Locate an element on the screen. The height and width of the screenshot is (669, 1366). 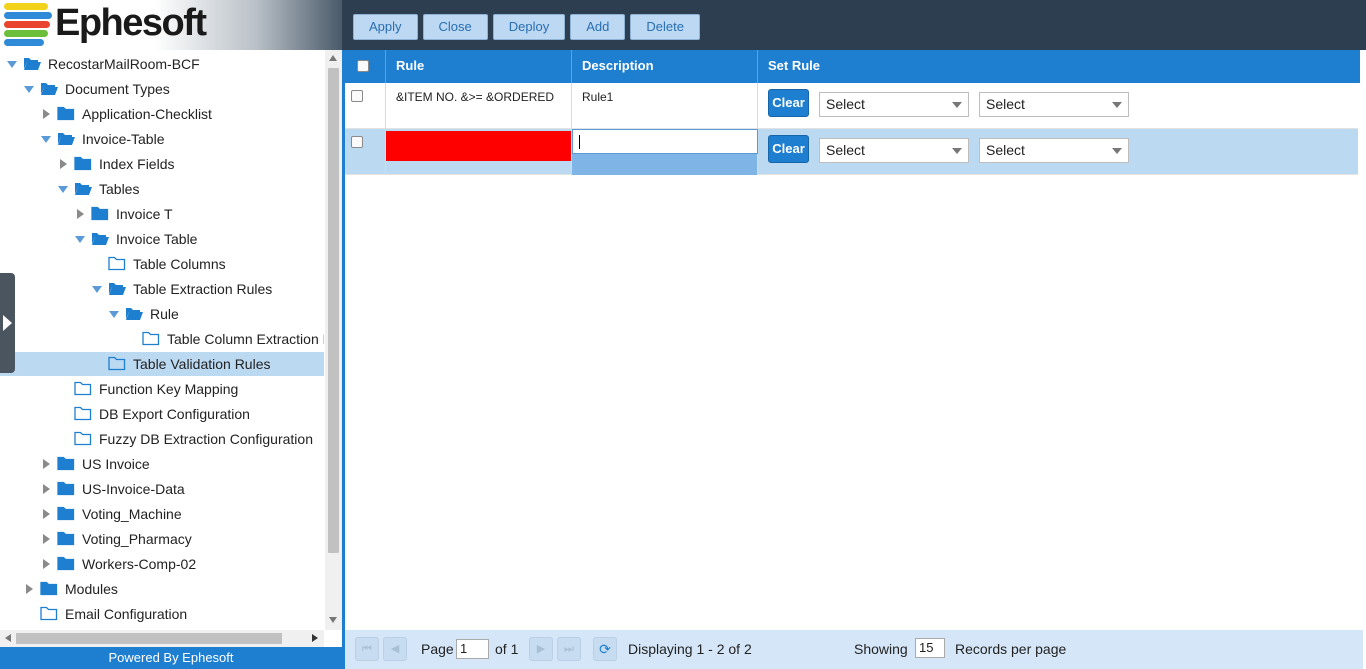
next-page-button: ▶ is located at coordinates (541, 649).